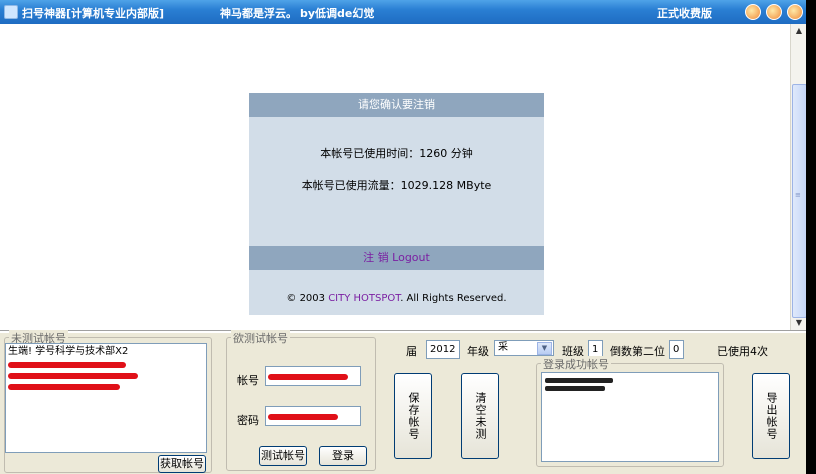  Describe the element at coordinates (11, 12) in the screenshot. I see `app-icon` at that location.